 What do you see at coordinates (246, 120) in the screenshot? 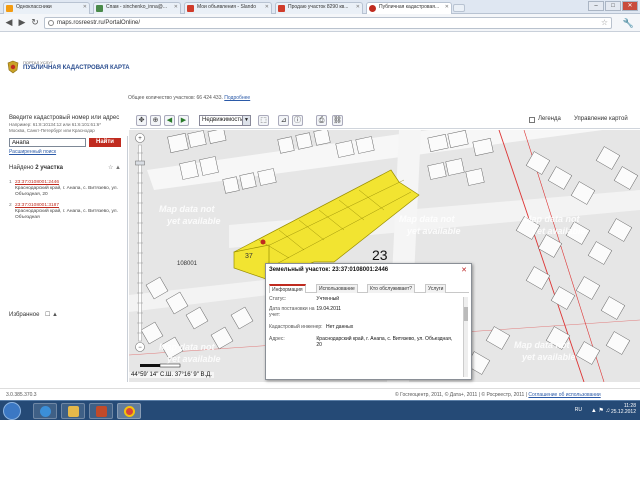
I see `chevron-down-icon: ▼` at bounding box center [246, 120].